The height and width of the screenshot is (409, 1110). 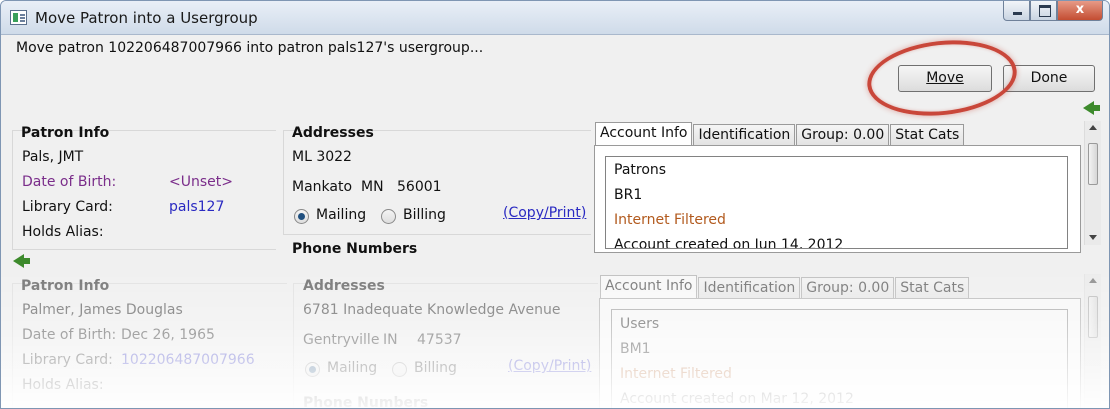 What do you see at coordinates (372, 187) in the screenshot?
I see `target-address-state: MN` at bounding box center [372, 187].